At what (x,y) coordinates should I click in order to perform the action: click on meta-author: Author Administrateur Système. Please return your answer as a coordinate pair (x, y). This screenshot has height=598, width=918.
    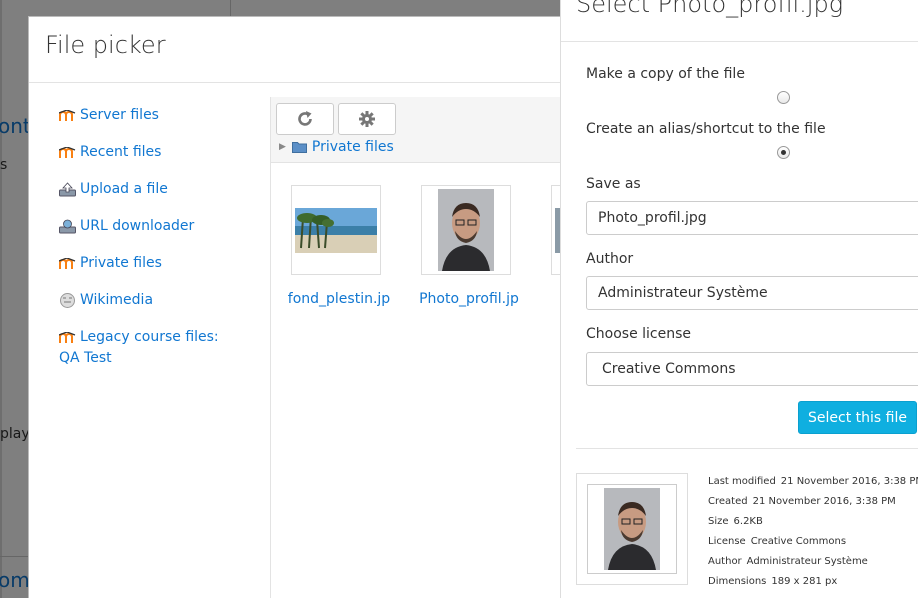
    Looking at the image, I should click on (788, 561).